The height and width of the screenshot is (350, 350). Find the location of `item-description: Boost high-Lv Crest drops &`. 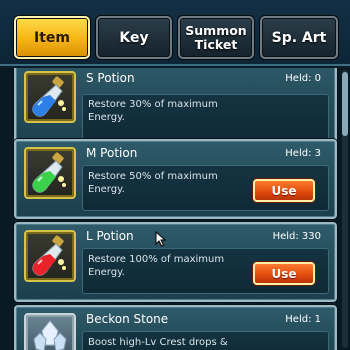

item-description: Boost high-Lv Crest drops & is located at coordinates (158, 342).